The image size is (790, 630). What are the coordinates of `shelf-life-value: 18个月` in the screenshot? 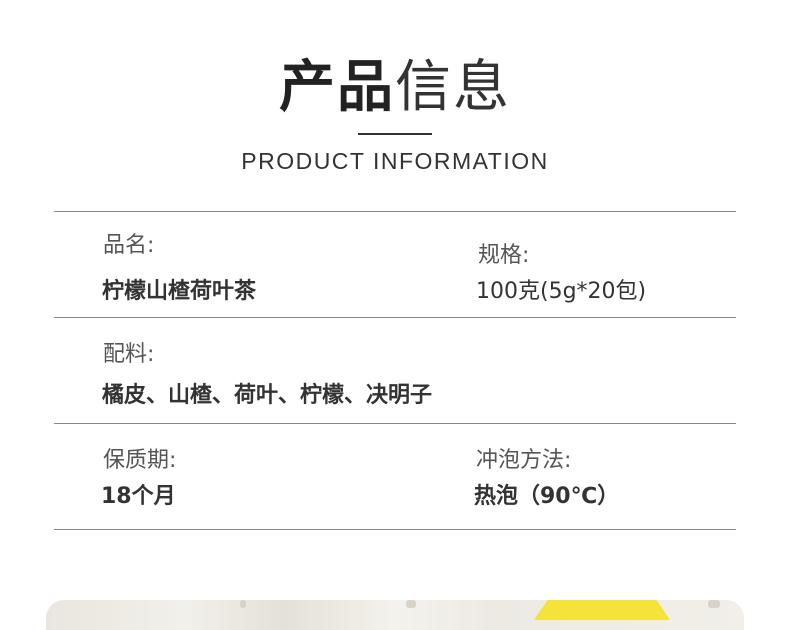 It's located at (138, 496).